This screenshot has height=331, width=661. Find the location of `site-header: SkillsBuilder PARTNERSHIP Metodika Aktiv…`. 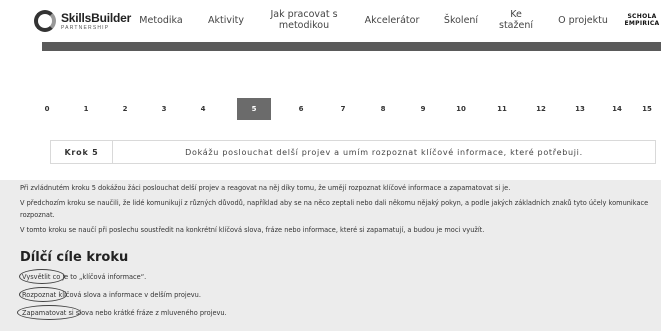

site-header: SkillsBuilder PARTNERSHIP Metodika Aktiv… is located at coordinates (330, 21).